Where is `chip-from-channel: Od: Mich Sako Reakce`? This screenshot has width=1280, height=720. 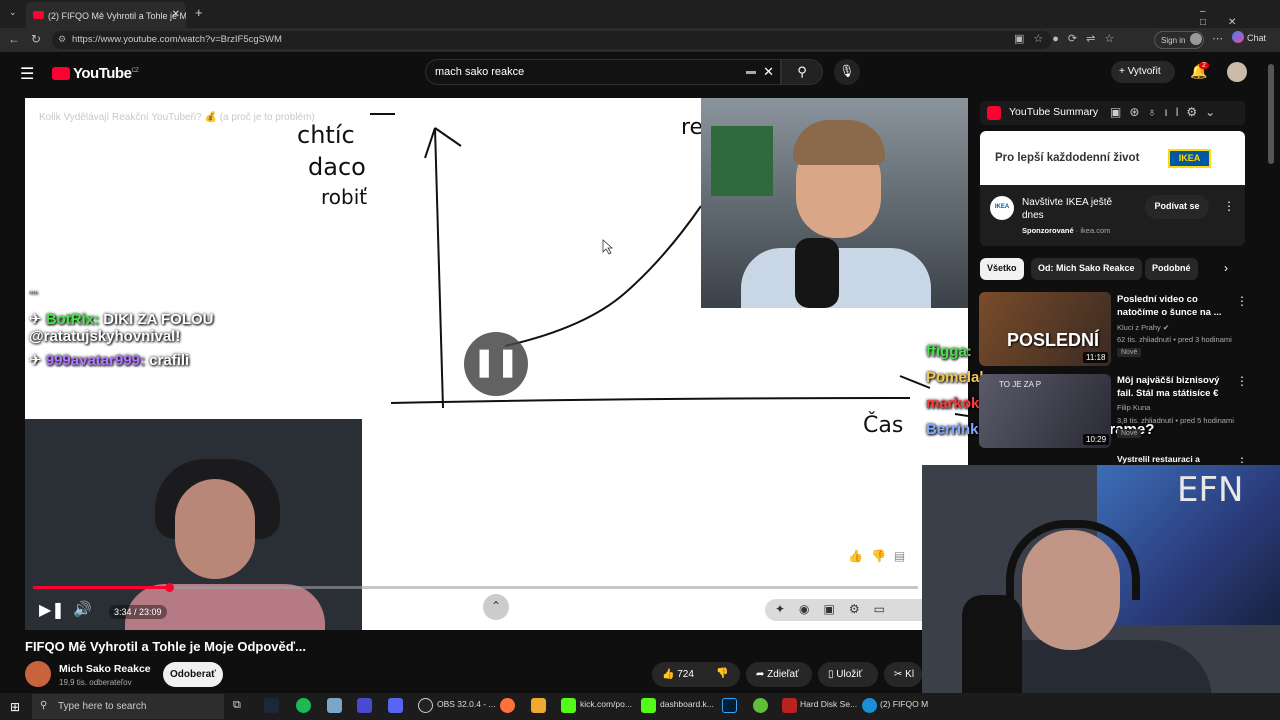 chip-from-channel: Od: Mich Sako Reakce is located at coordinates (1086, 269).